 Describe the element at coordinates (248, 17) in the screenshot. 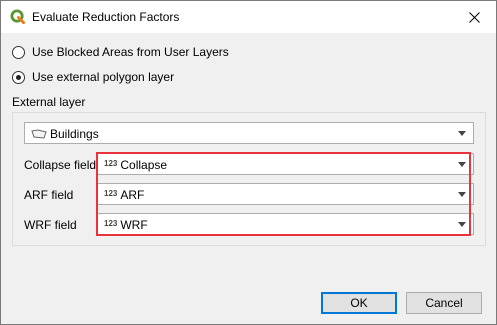

I see `title-bar: Evaluate Reduction Factors` at that location.